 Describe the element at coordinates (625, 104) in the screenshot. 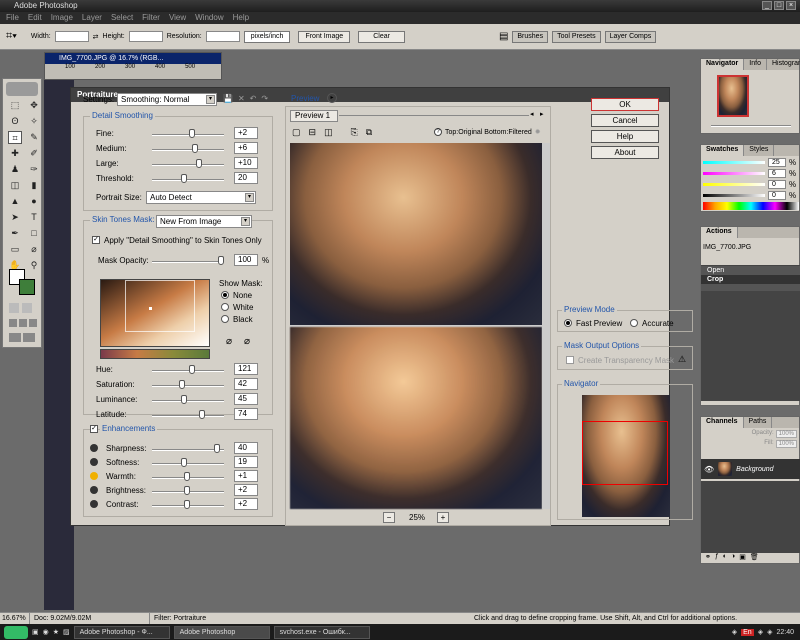

I see `ok-button: OK` at that location.